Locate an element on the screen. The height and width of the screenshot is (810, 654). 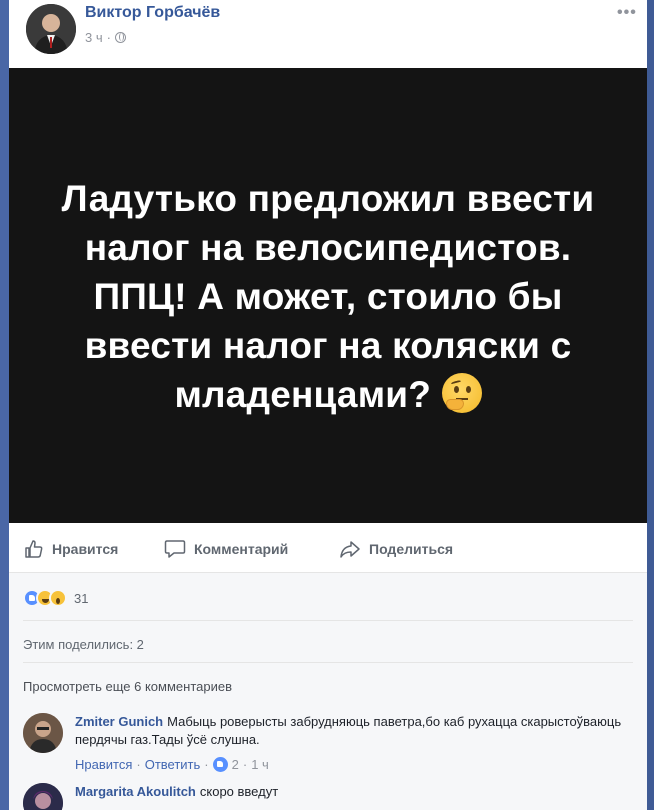
thinking-face-icon is located at coordinates (461, 393).